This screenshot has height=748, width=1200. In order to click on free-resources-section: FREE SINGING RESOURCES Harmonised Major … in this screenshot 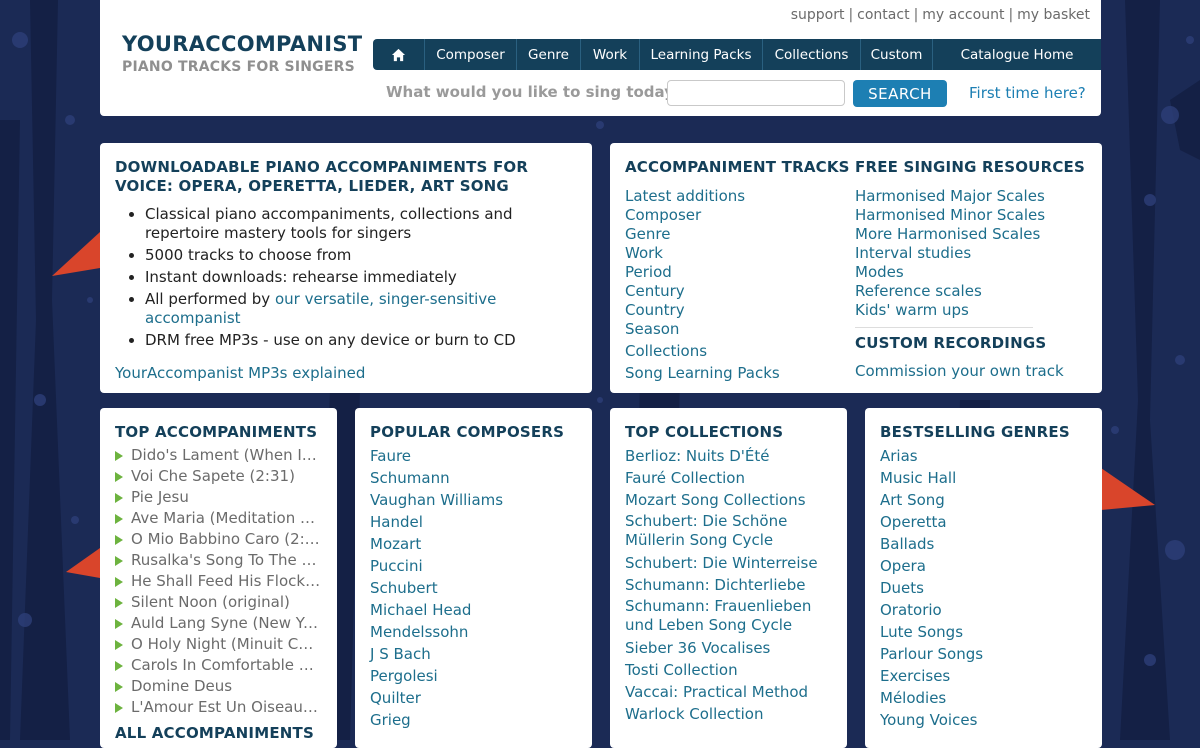, I will do `click(970, 269)`.